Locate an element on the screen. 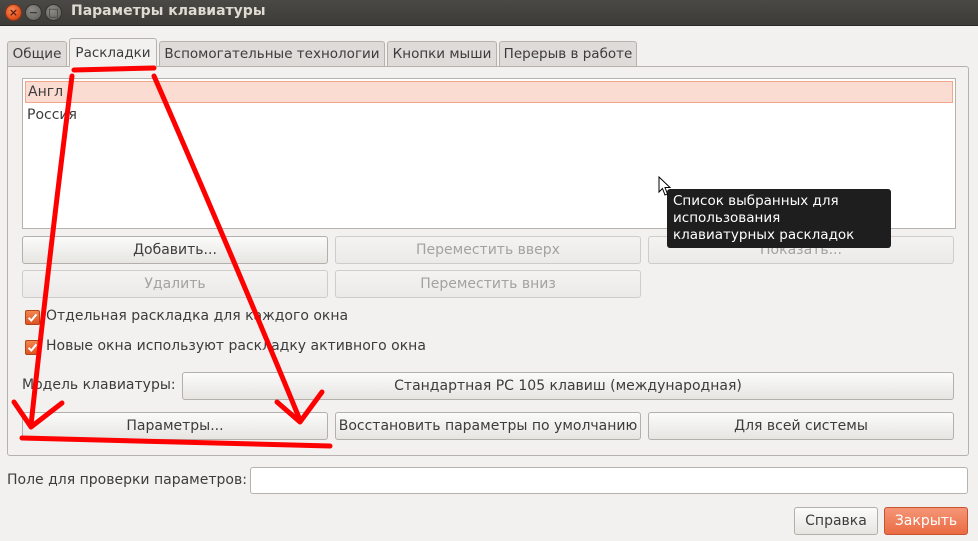 The width and height of the screenshot is (978, 541). tab-general: Общие is located at coordinates (37, 53).